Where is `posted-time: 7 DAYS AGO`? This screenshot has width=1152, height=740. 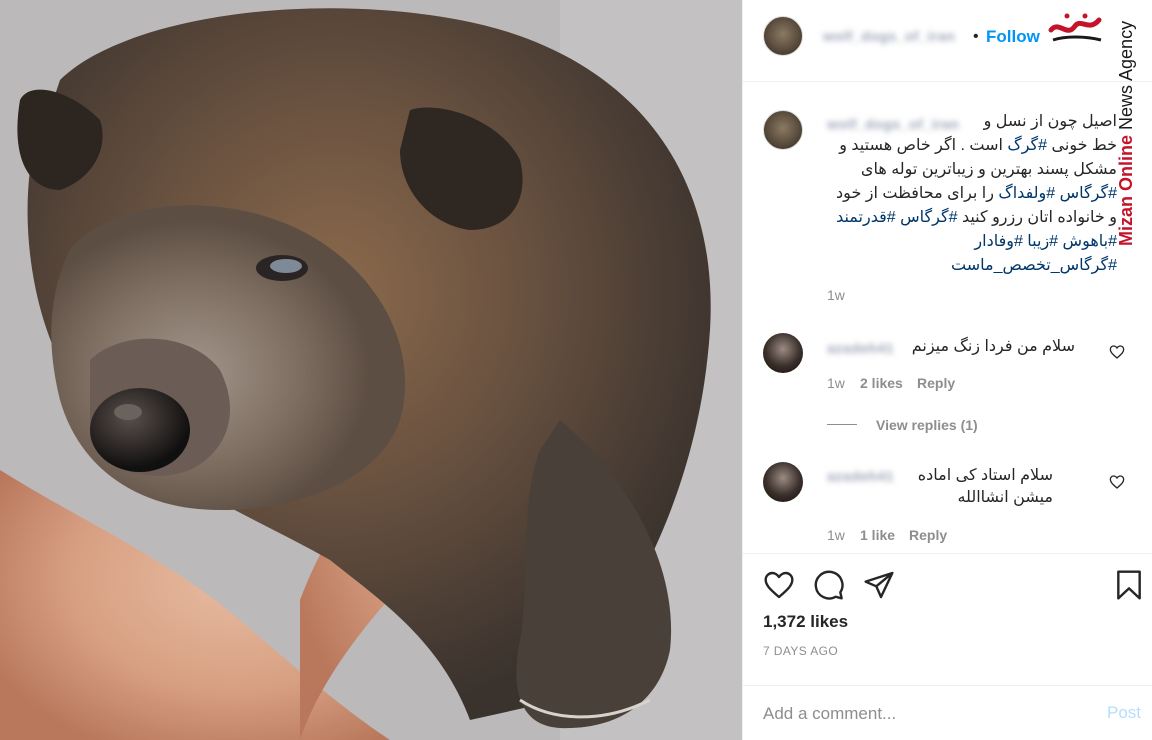
posted-time: 7 DAYS AGO is located at coordinates (801, 651).